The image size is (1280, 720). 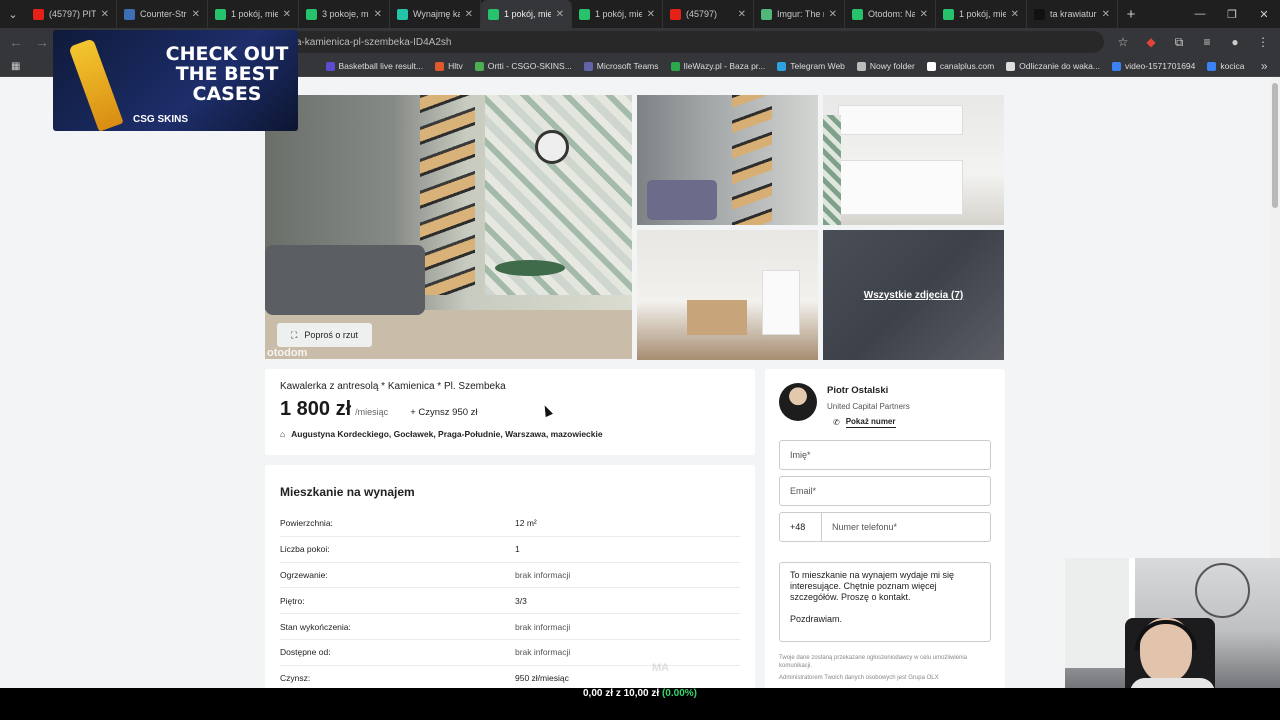 What do you see at coordinates (1207, 42) in the screenshot?
I see `tab-search-icon: ≡` at bounding box center [1207, 42].